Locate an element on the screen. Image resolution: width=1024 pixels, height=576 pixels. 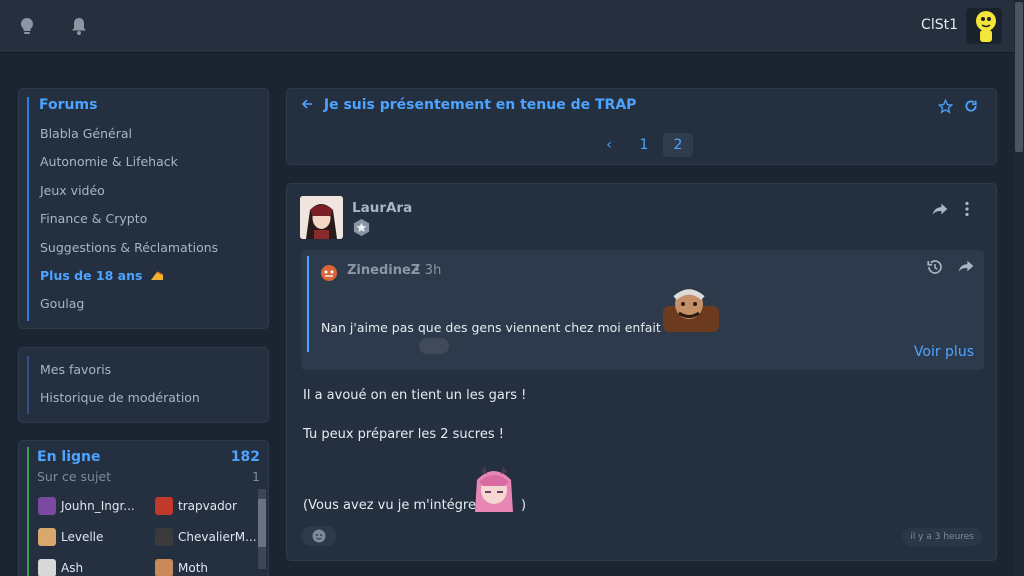
post-author: LaurAra is located at coordinates (382, 208).